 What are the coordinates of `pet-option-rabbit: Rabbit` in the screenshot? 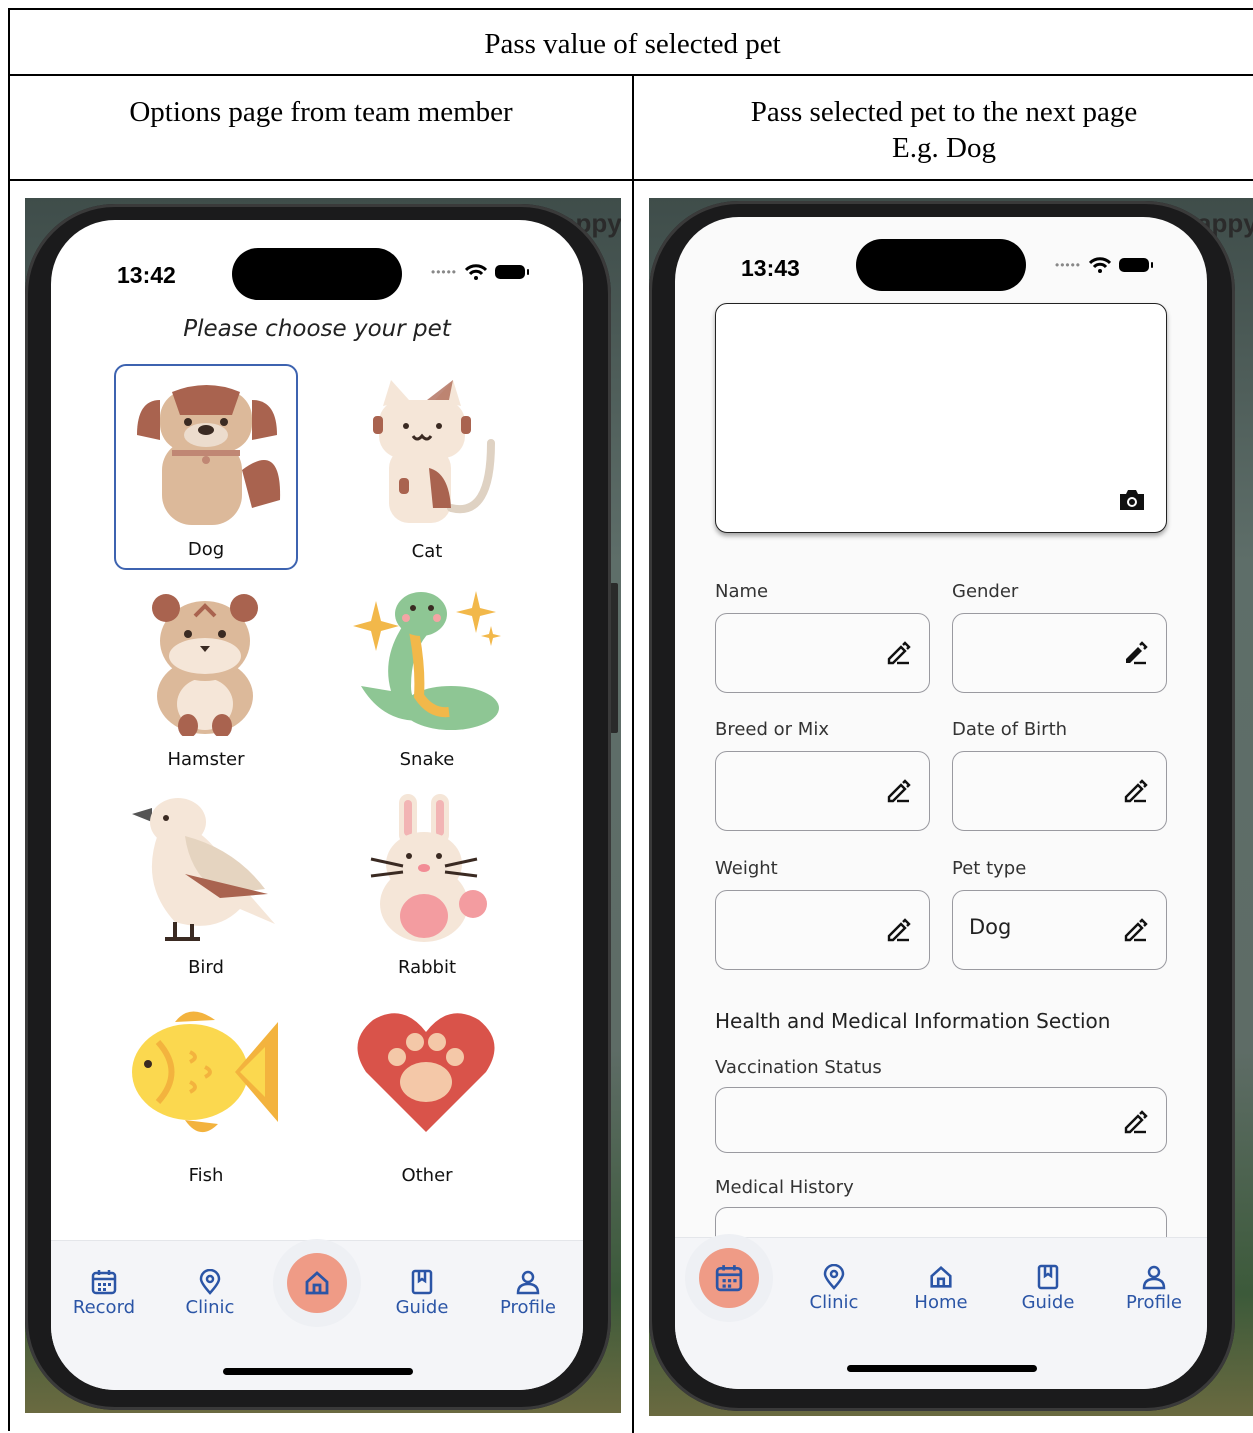 It's located at (427, 883).